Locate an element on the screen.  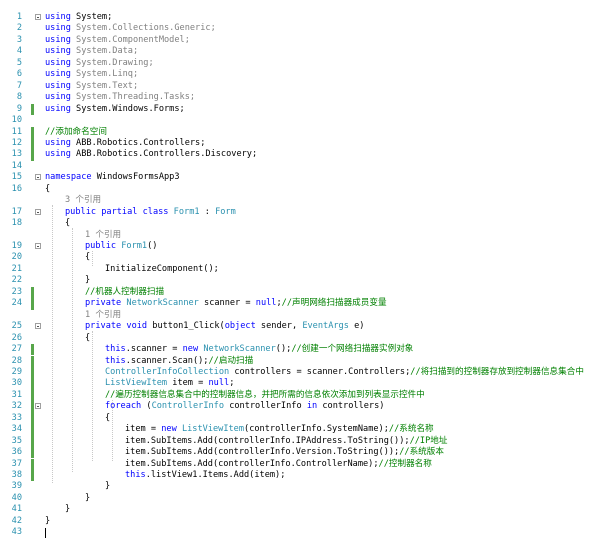
line-number: 28 is located at coordinates (16, 360).